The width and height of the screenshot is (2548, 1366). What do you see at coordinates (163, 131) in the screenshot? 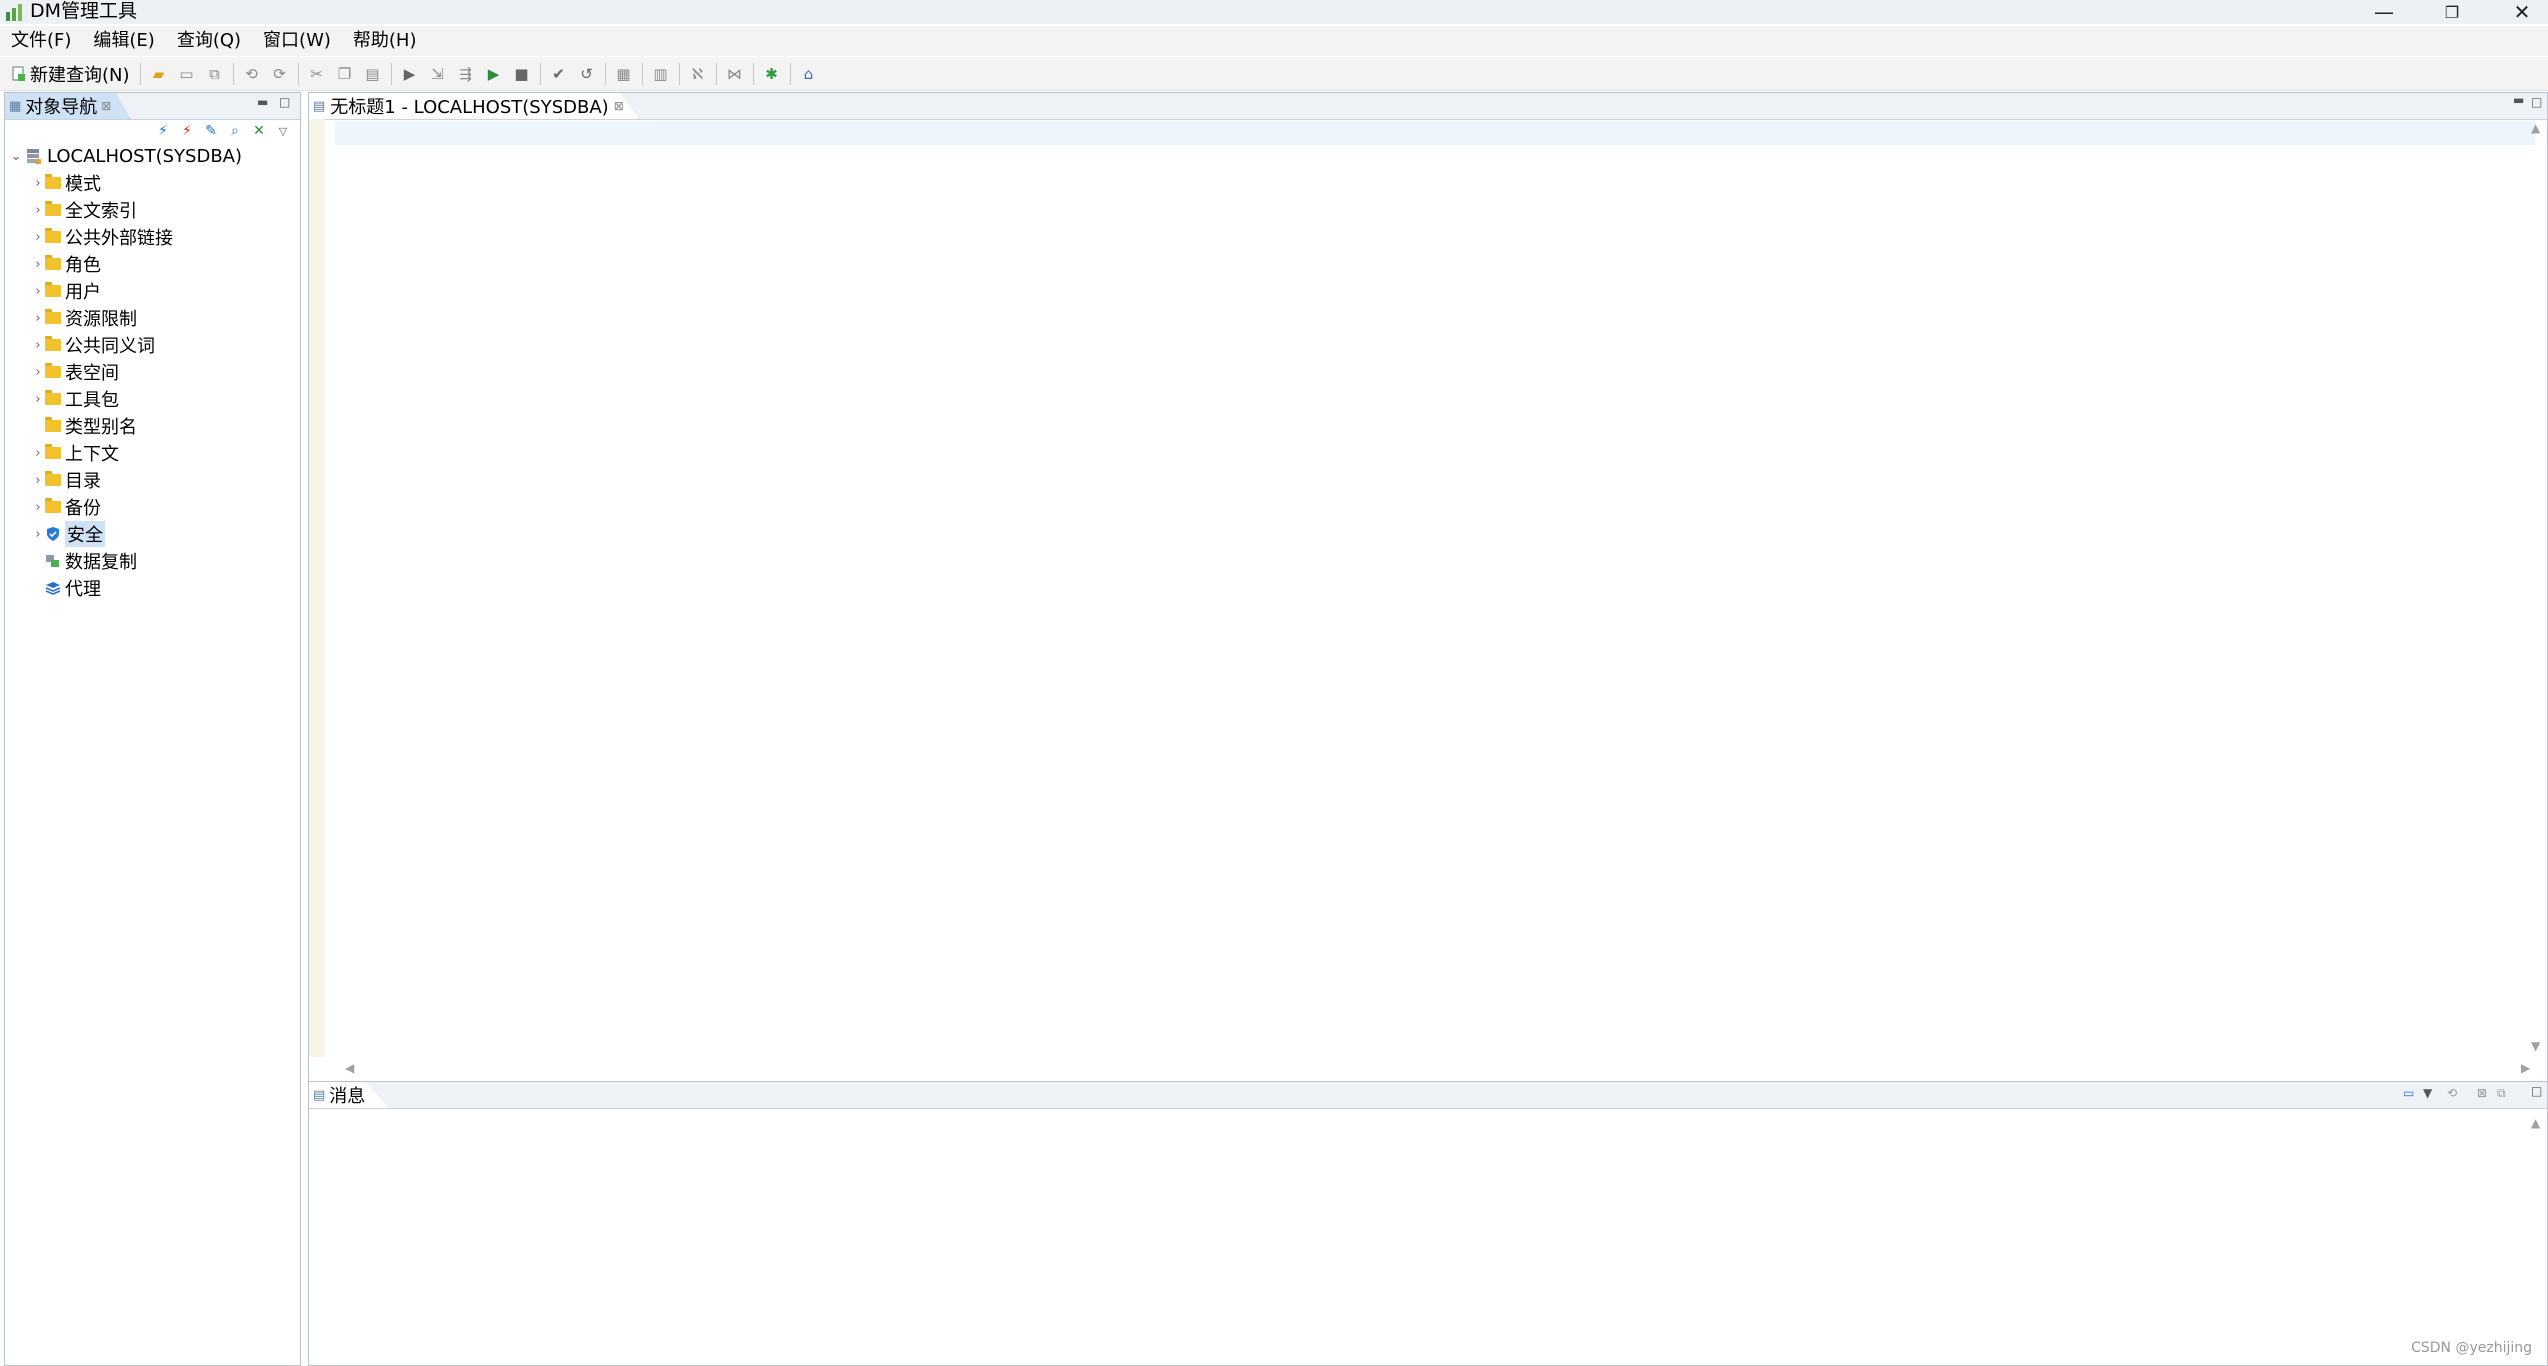
I see `connect-icon: ⚡` at bounding box center [163, 131].